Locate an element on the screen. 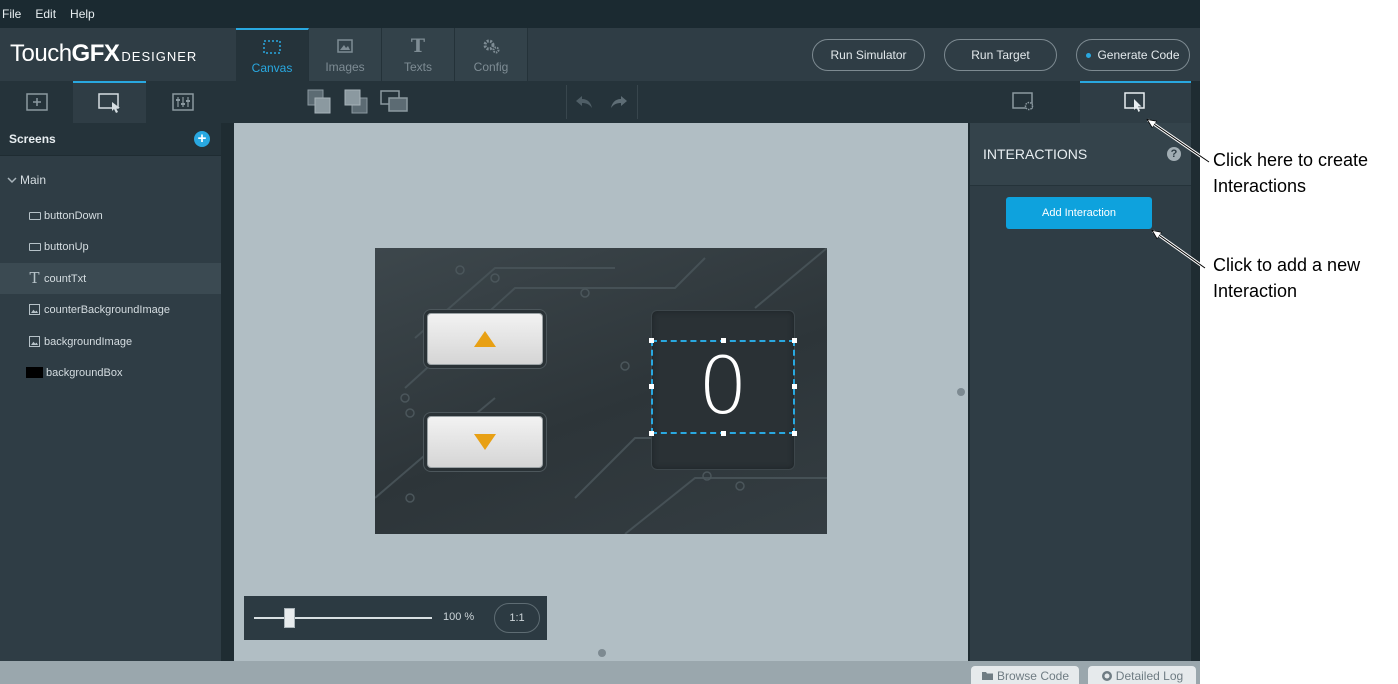  annotation-add-interaction: Click to add a new Interaction is located at coordinates (1287, 278).